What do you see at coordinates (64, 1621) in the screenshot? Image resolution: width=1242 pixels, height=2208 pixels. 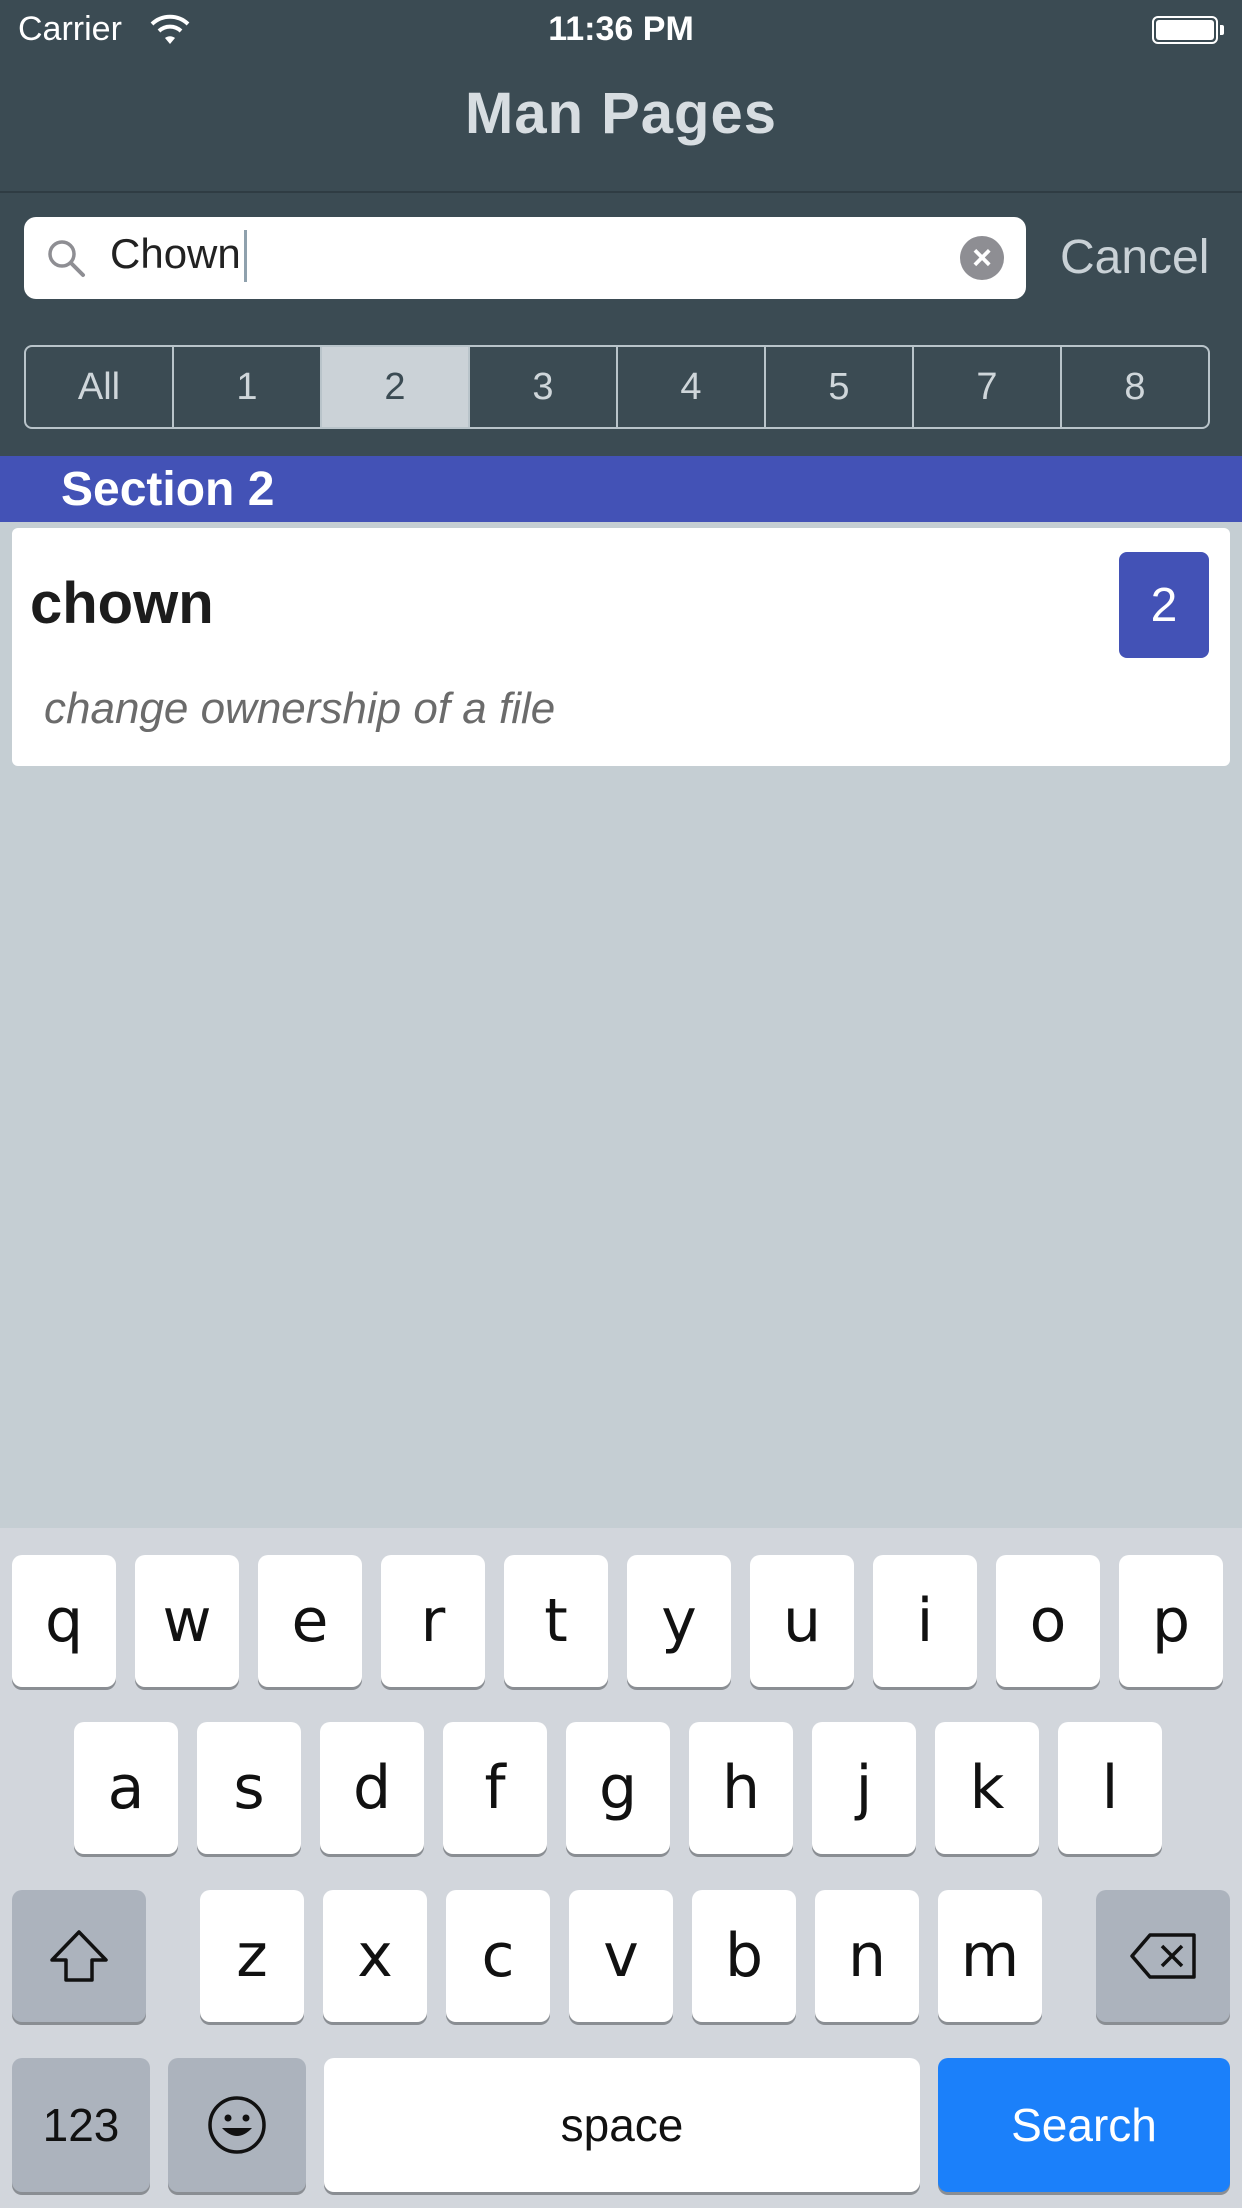 I see `key-q: q` at bounding box center [64, 1621].